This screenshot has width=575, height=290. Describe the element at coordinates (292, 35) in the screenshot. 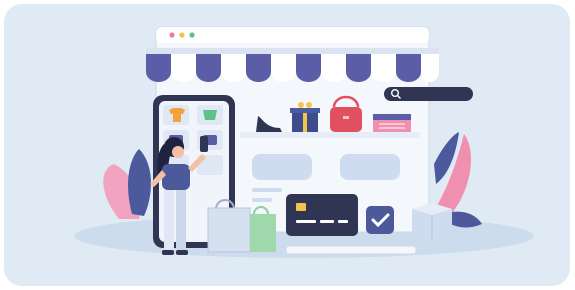

I see `store-topbar` at that location.